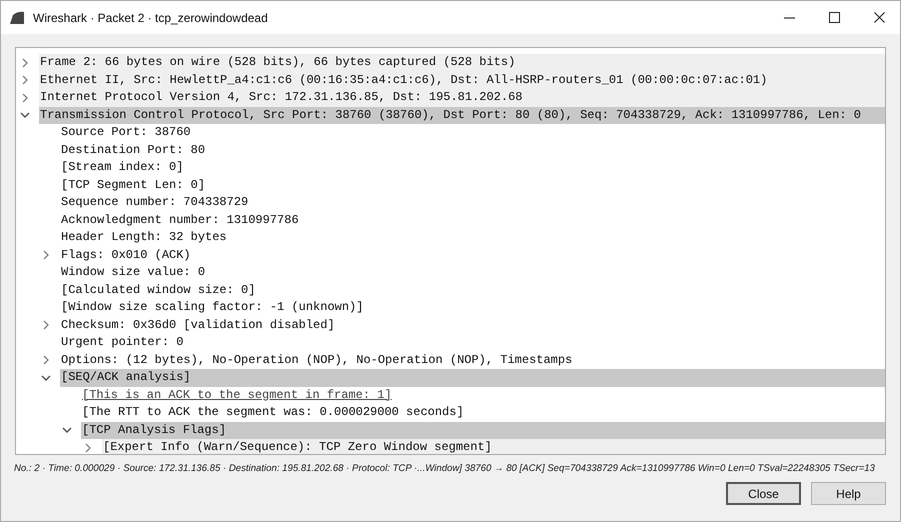 The width and height of the screenshot is (901, 522). I want to click on tree-item: [TCP Analysis Flags], so click(483, 430).